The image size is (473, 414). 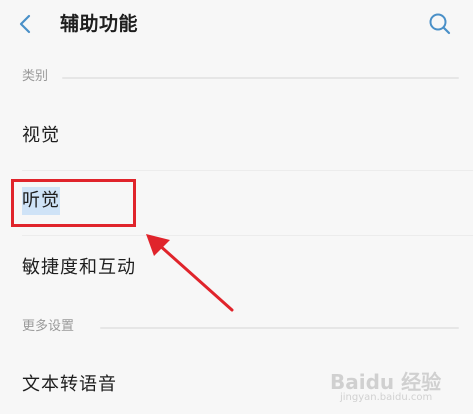 I want to click on list-item-label: 视觉, so click(x=41, y=135).